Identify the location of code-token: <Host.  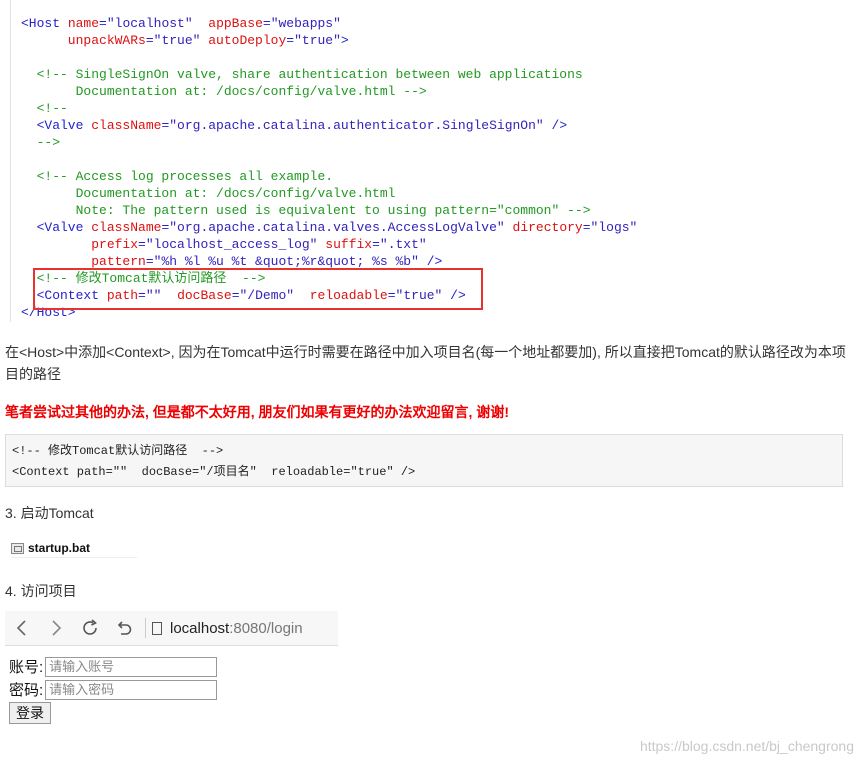
(44, 23).